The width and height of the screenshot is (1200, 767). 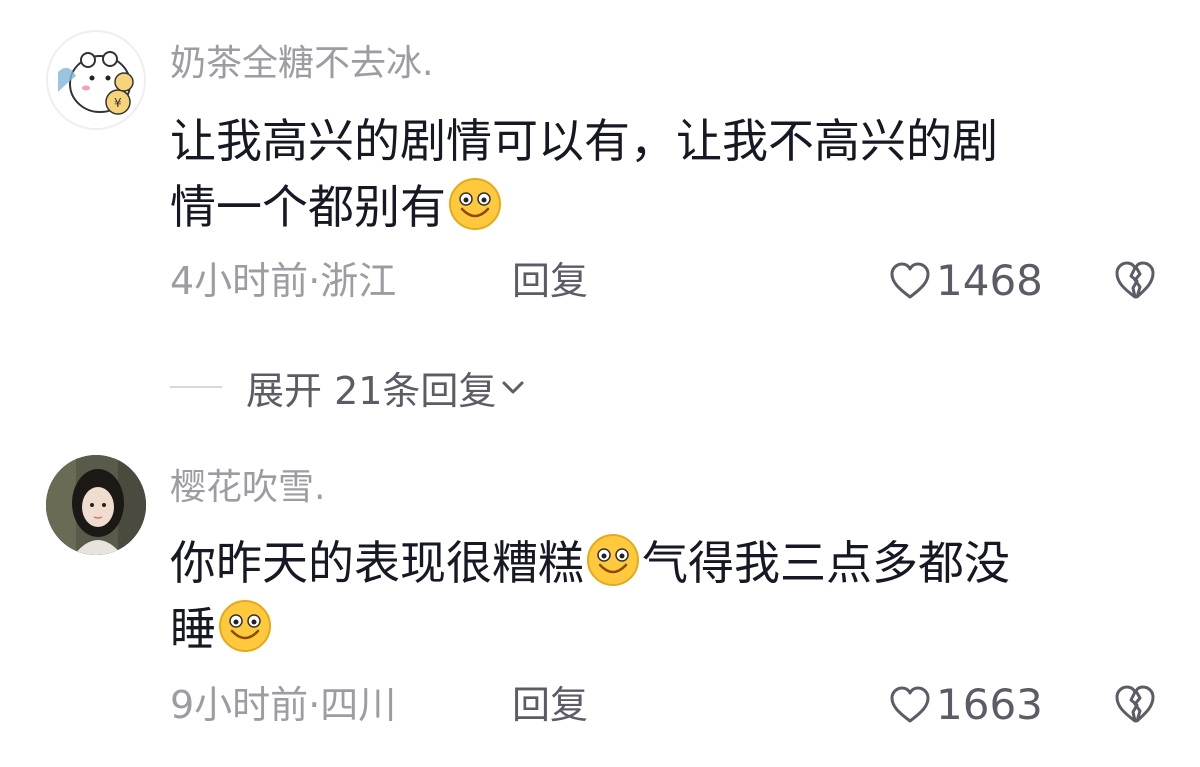 What do you see at coordinates (377, 563) in the screenshot?
I see `comment-text-line1a: 你昨天的表现很糟糕` at bounding box center [377, 563].